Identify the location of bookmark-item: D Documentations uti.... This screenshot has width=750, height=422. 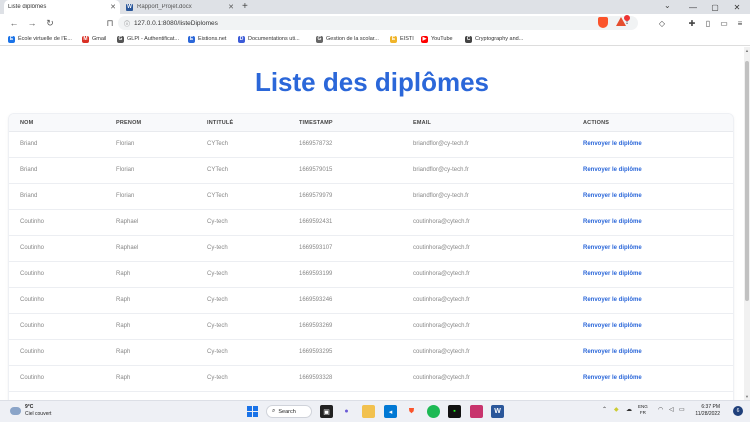
(269, 39).